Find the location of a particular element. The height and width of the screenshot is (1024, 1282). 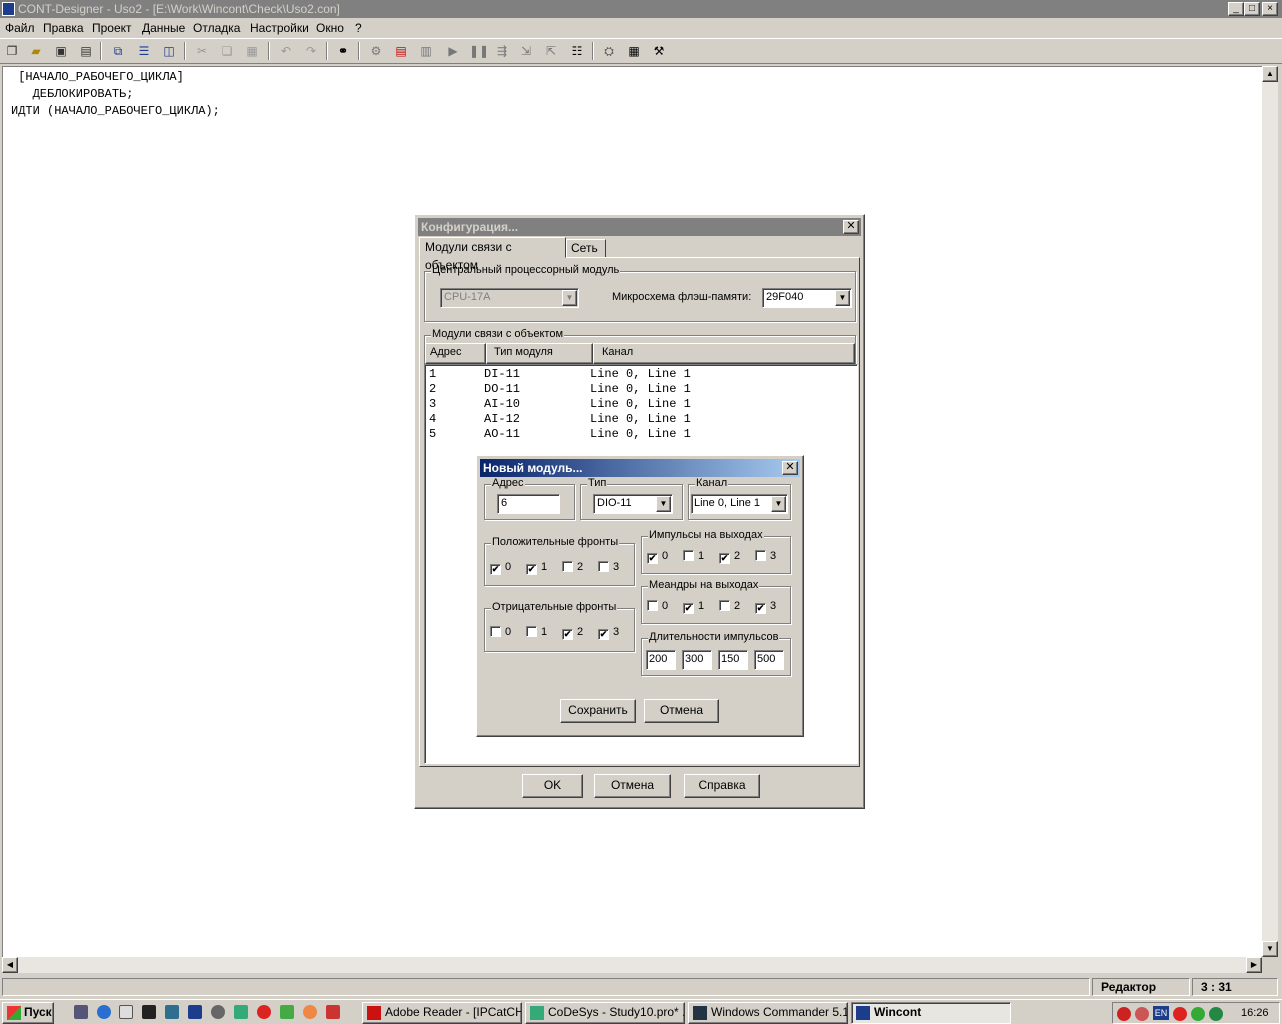

step-out-icon: ⇱ is located at coordinates (551, 51).